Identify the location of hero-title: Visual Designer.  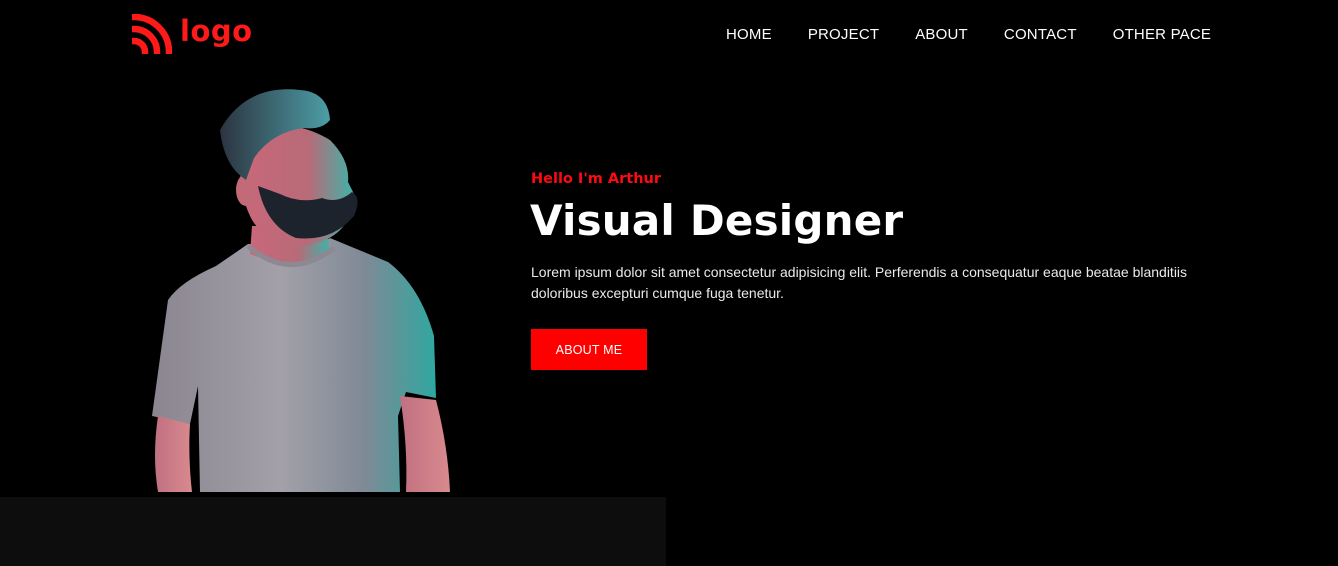
(717, 220).